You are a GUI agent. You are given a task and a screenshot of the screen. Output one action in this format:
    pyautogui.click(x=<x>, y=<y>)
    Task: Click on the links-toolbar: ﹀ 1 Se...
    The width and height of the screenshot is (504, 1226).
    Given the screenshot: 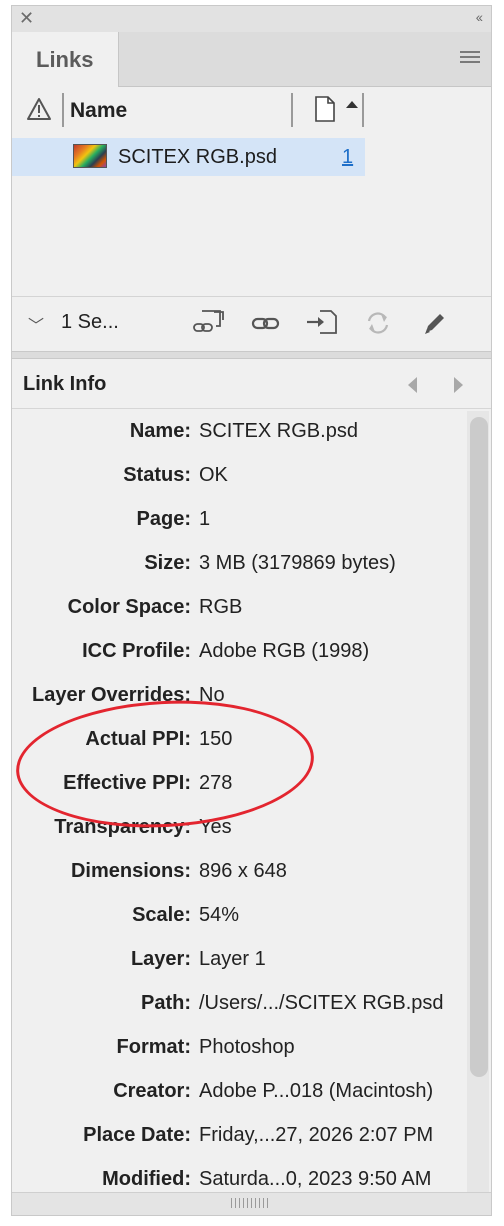 What is the action you would take?
    pyautogui.click(x=251, y=324)
    